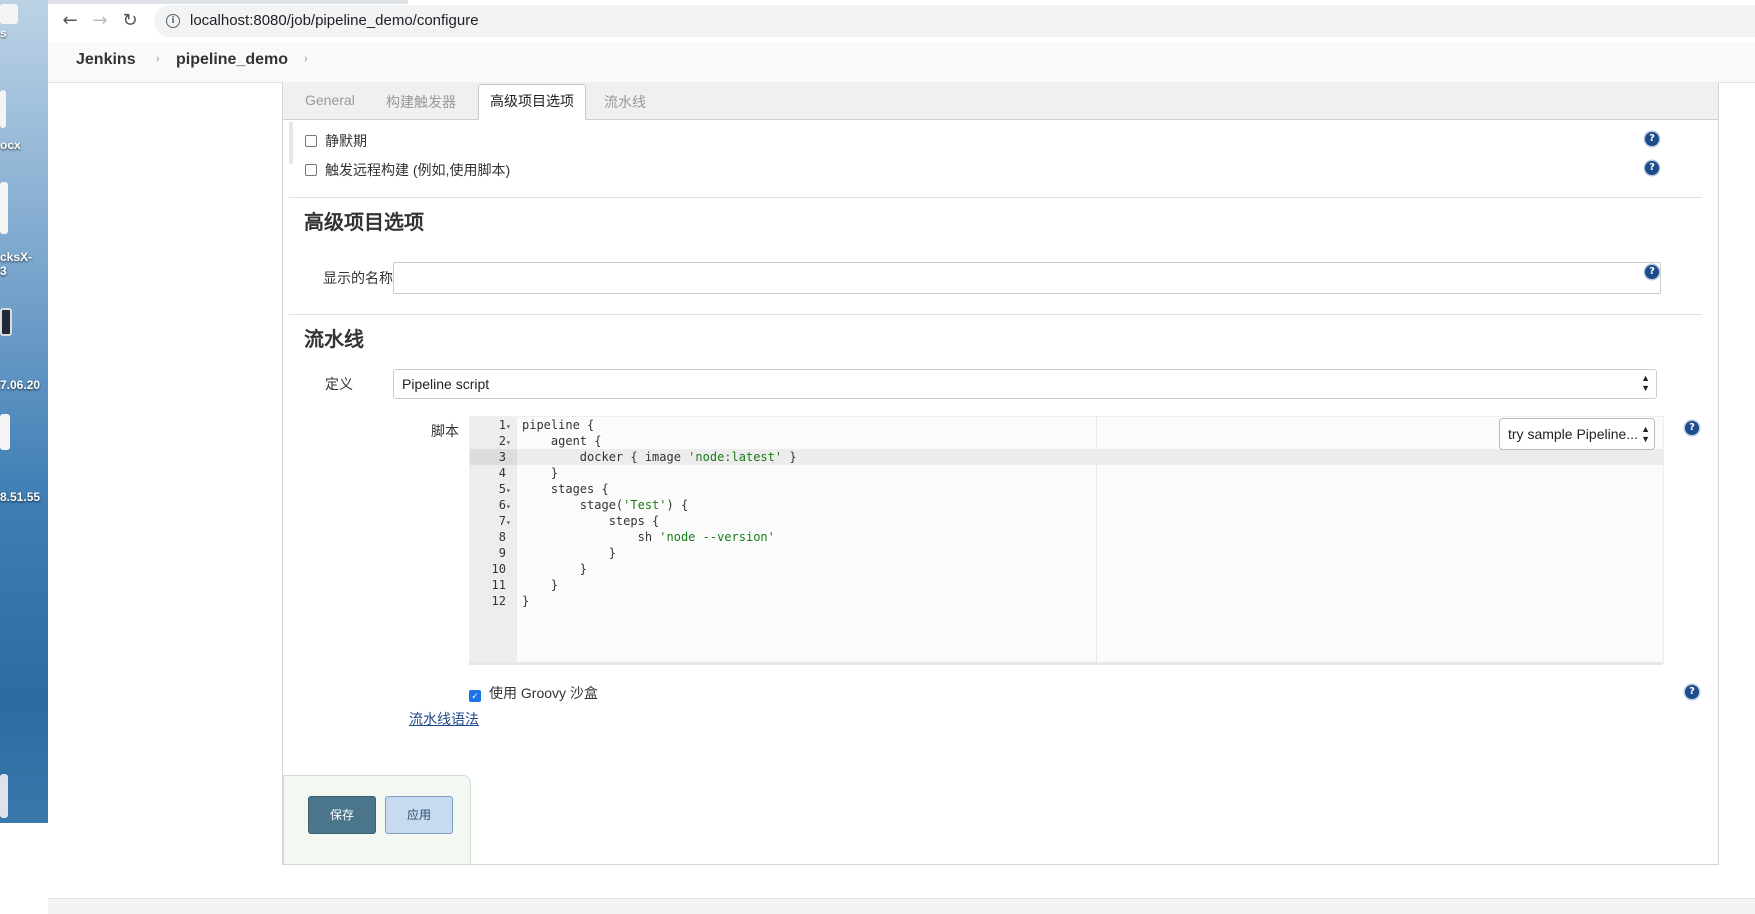 Image resolution: width=1755 pixels, height=914 pixels. I want to click on editor-resize-bar, so click(1065, 663).